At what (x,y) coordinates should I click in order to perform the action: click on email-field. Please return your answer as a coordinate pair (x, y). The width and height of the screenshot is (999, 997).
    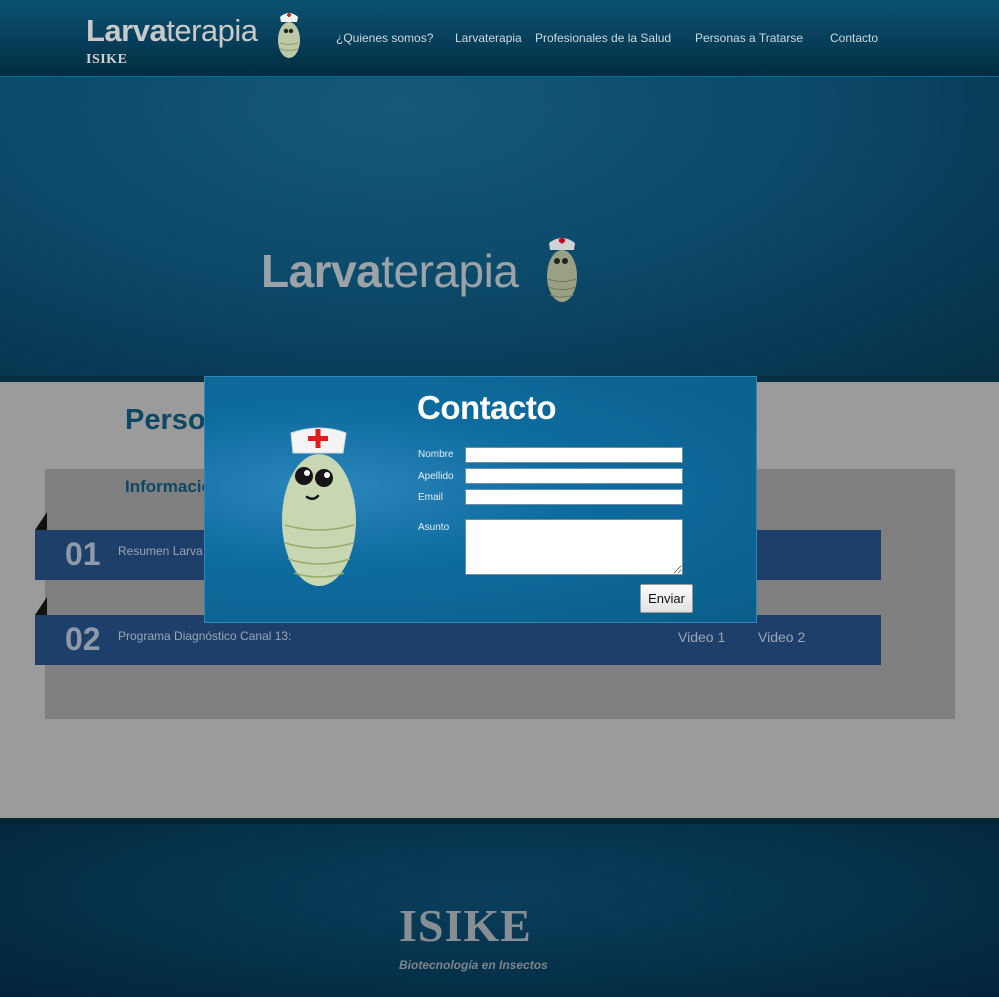
    Looking at the image, I should click on (574, 497).